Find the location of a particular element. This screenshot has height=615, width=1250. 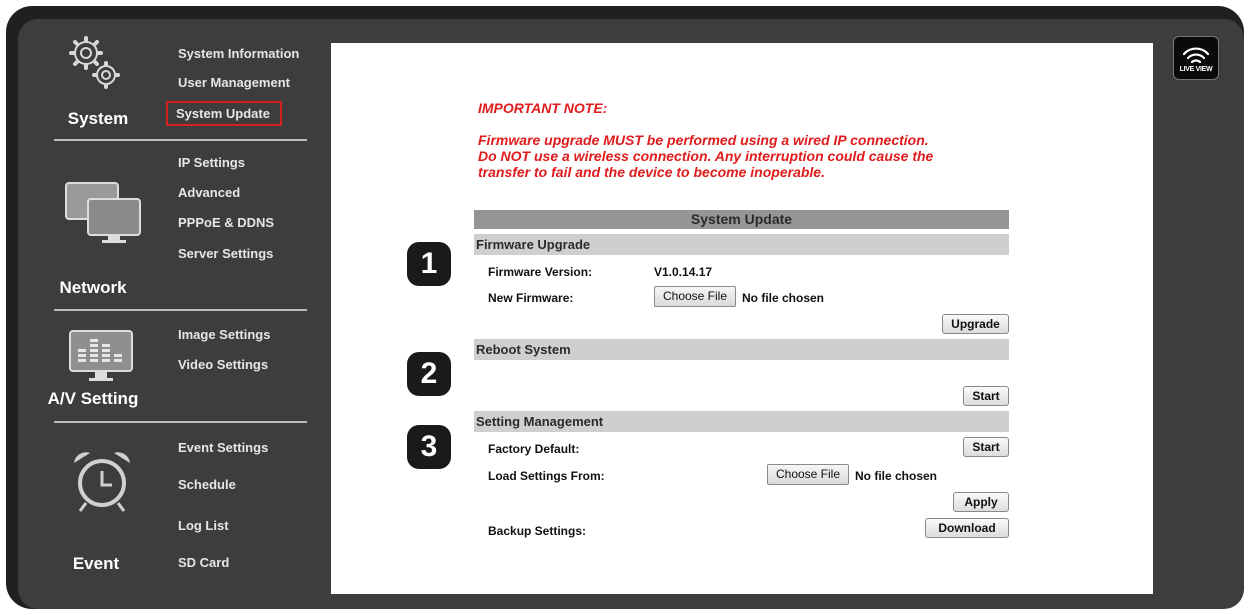

menu-system-information: System Information is located at coordinates (238, 53).